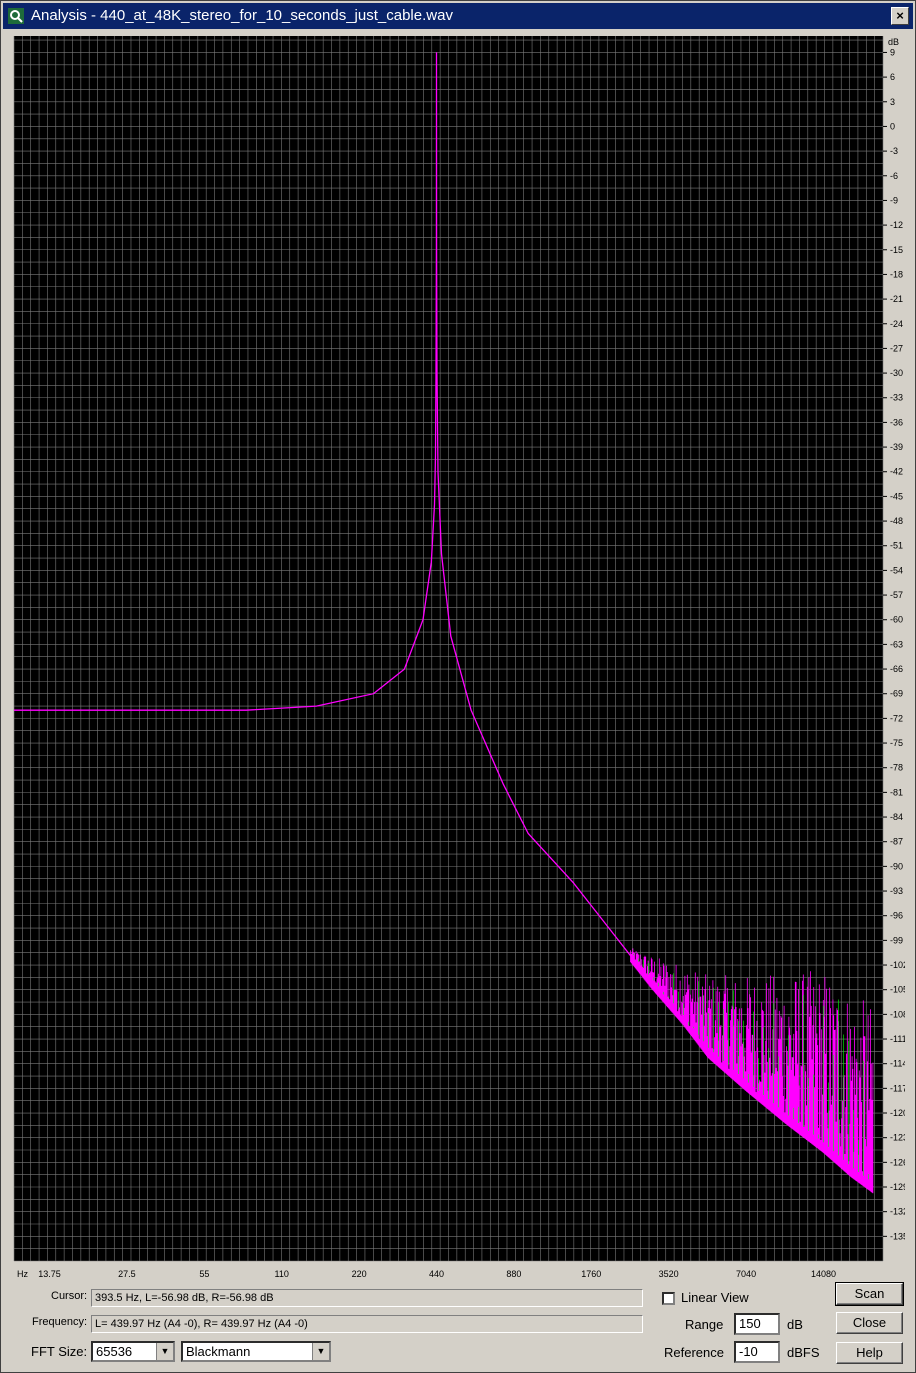  I want to click on db-tick-label: -132, so click(897, 1212).